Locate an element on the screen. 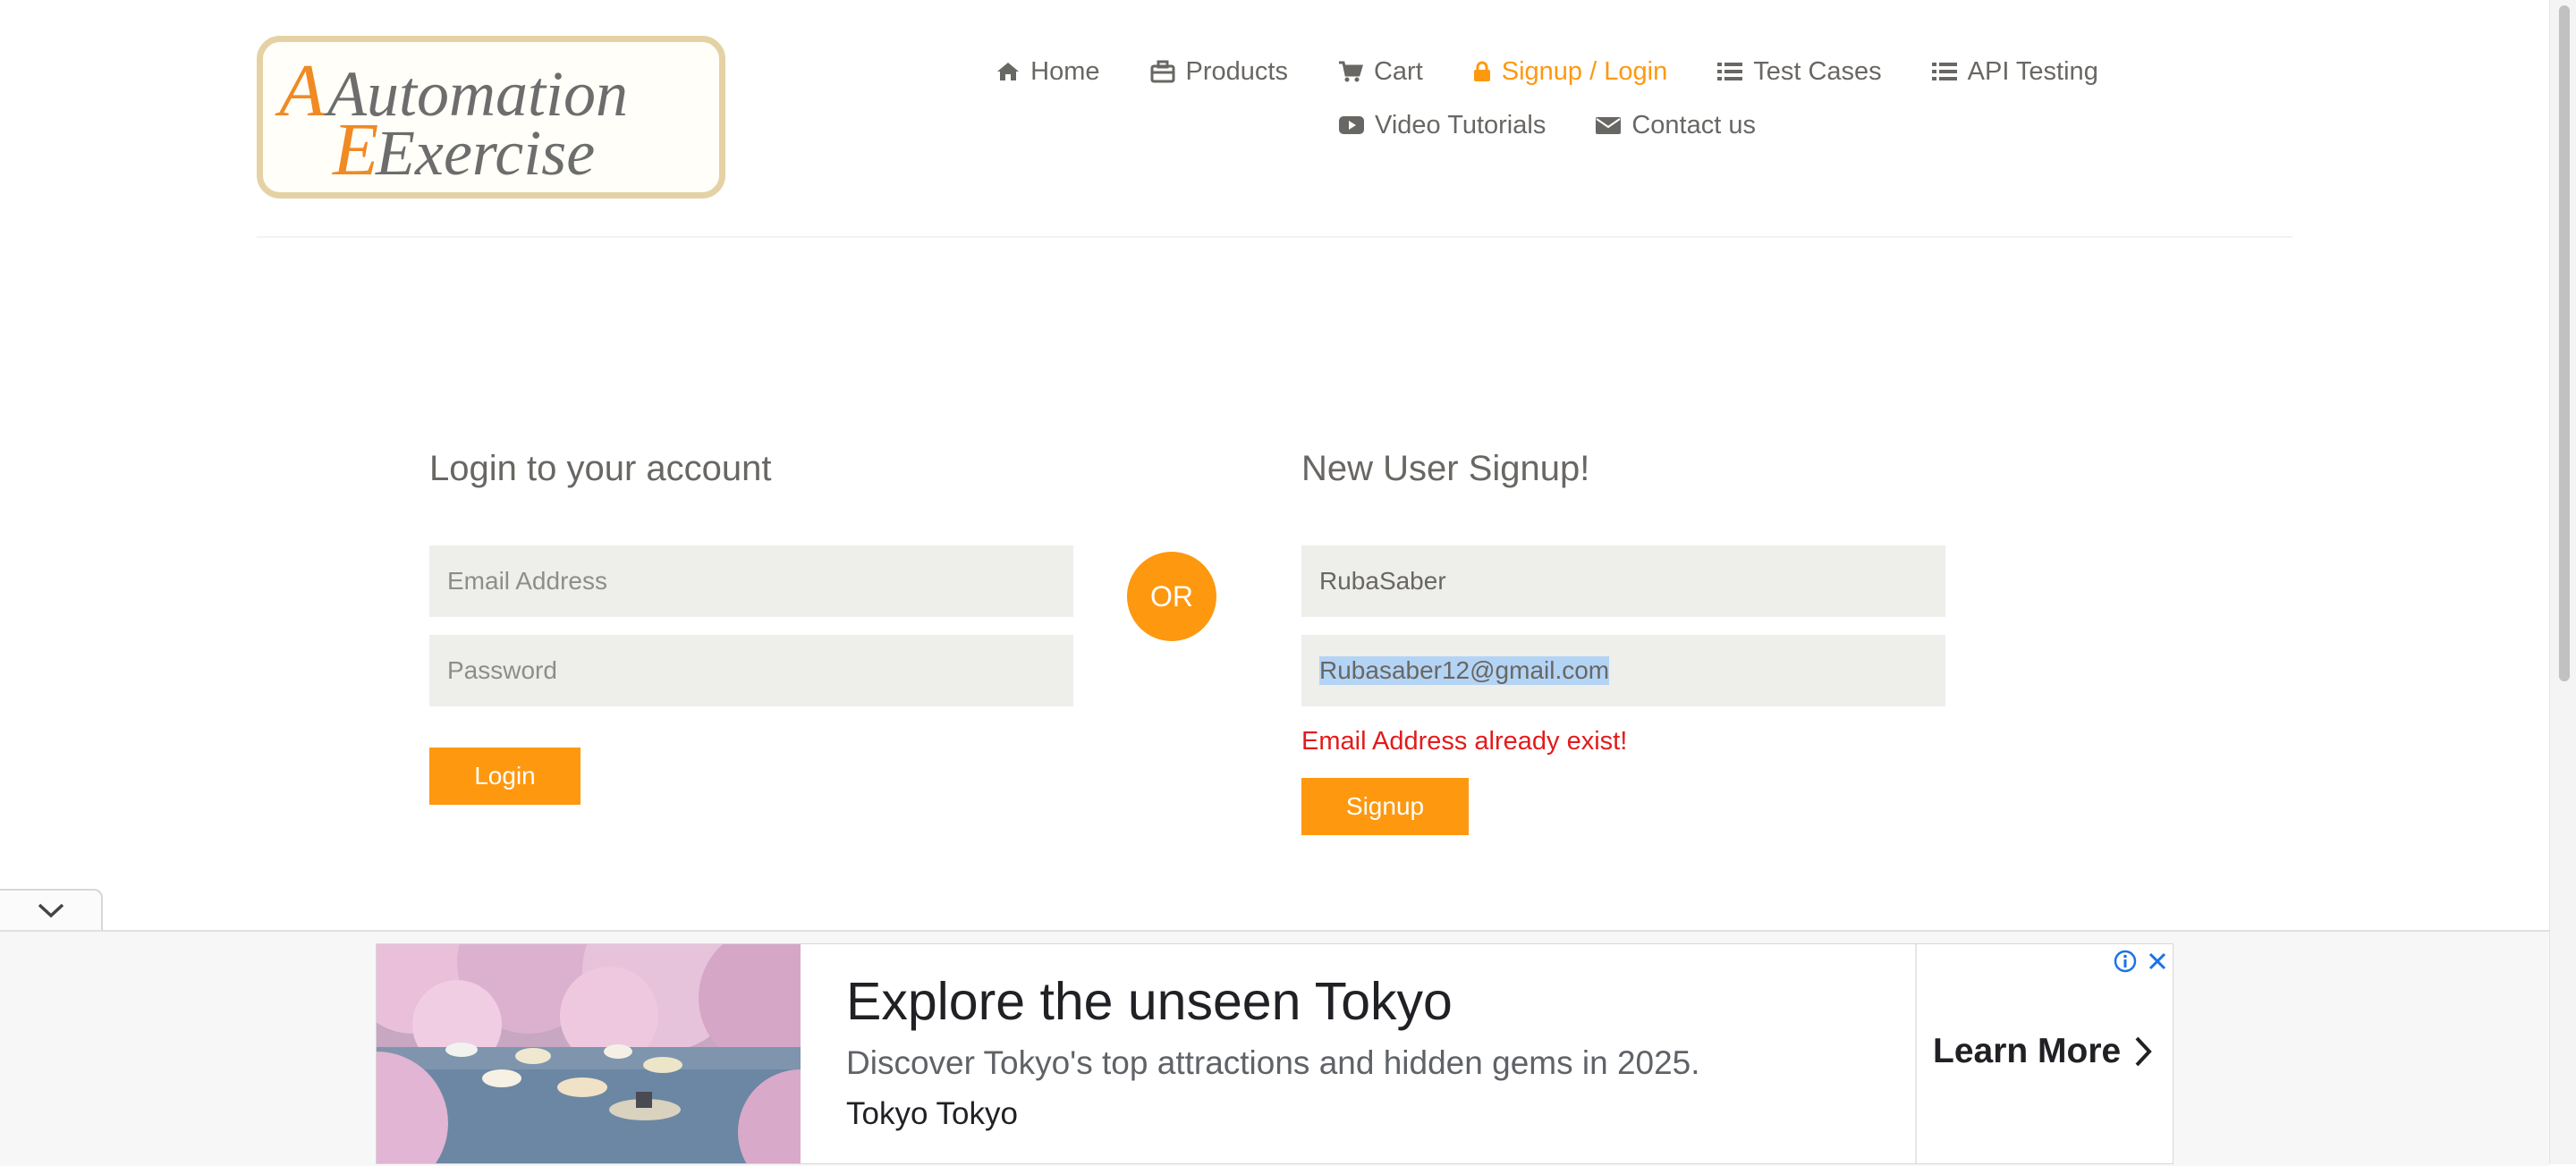 The width and height of the screenshot is (2576, 1166). ad-collapse-button is located at coordinates (51, 909).